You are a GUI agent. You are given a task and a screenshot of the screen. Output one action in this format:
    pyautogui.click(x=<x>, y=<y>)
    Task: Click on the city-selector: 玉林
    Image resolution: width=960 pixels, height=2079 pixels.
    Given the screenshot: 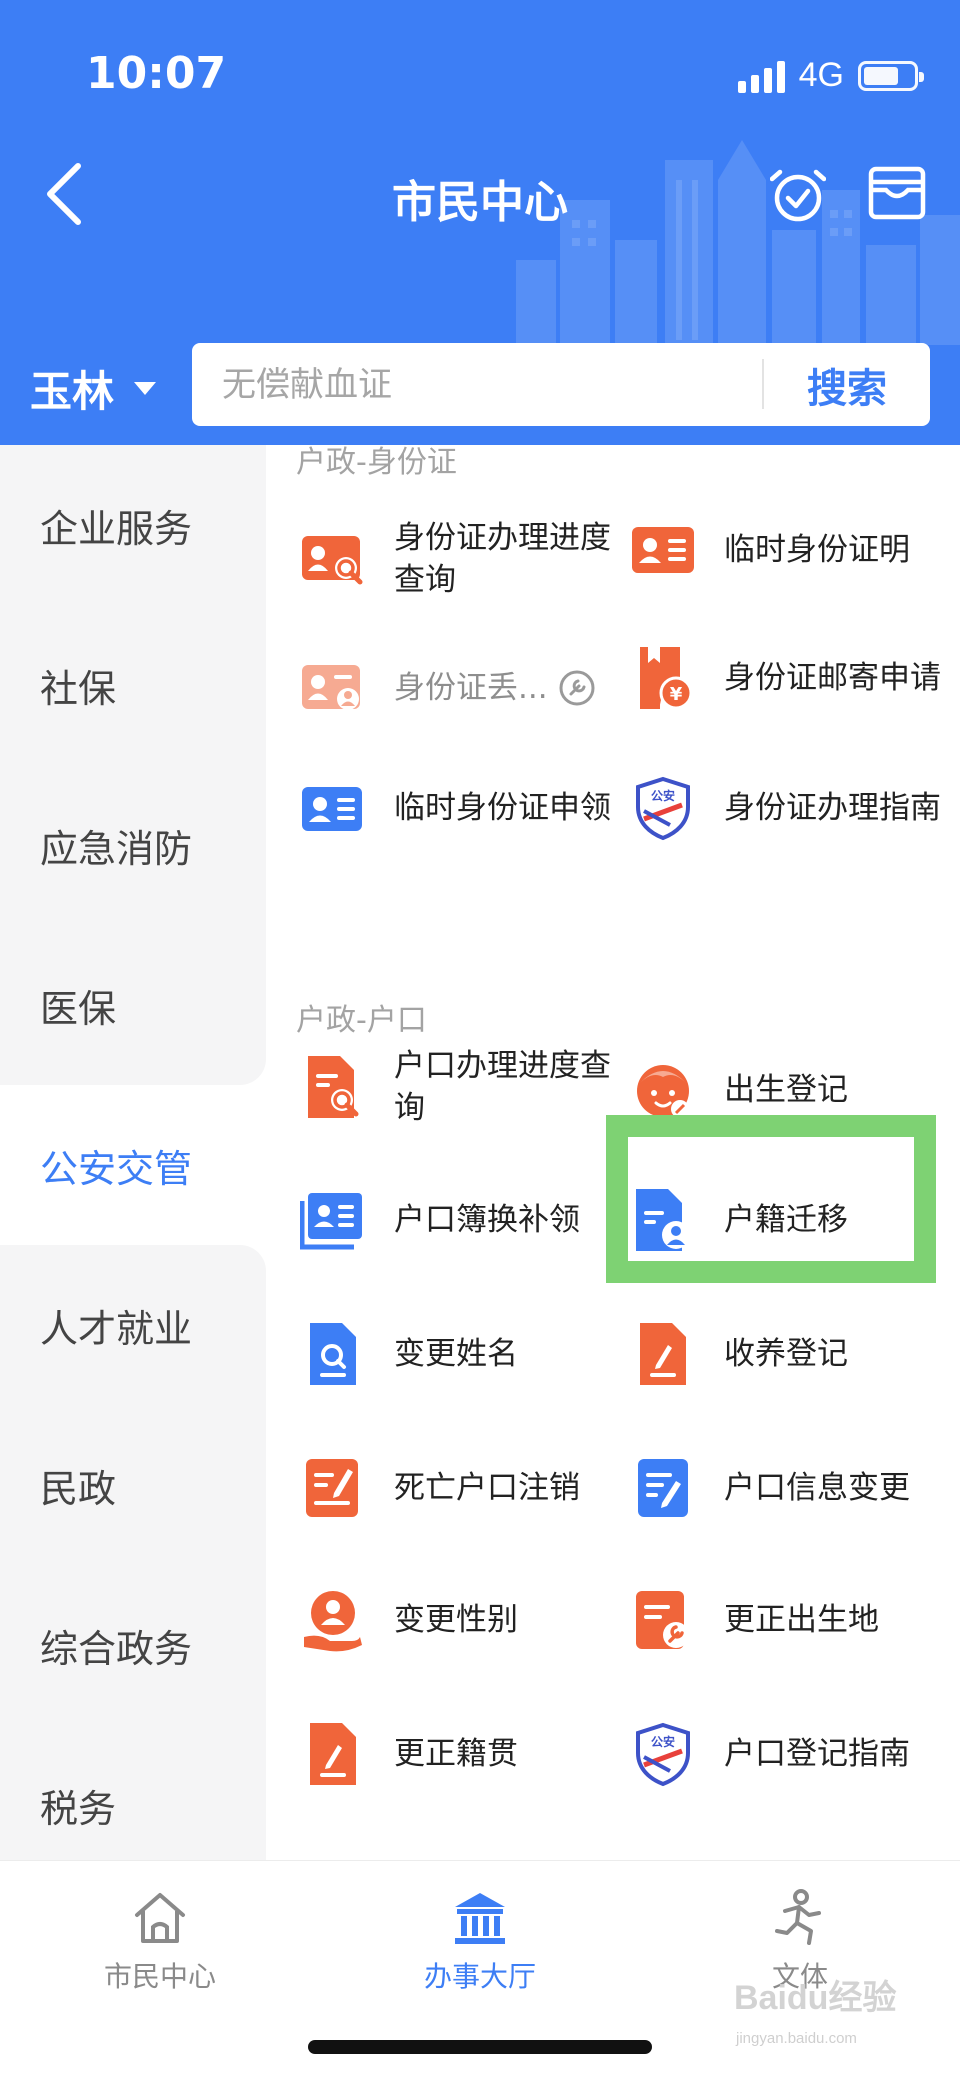 What is the action you would take?
    pyautogui.click(x=93, y=388)
    